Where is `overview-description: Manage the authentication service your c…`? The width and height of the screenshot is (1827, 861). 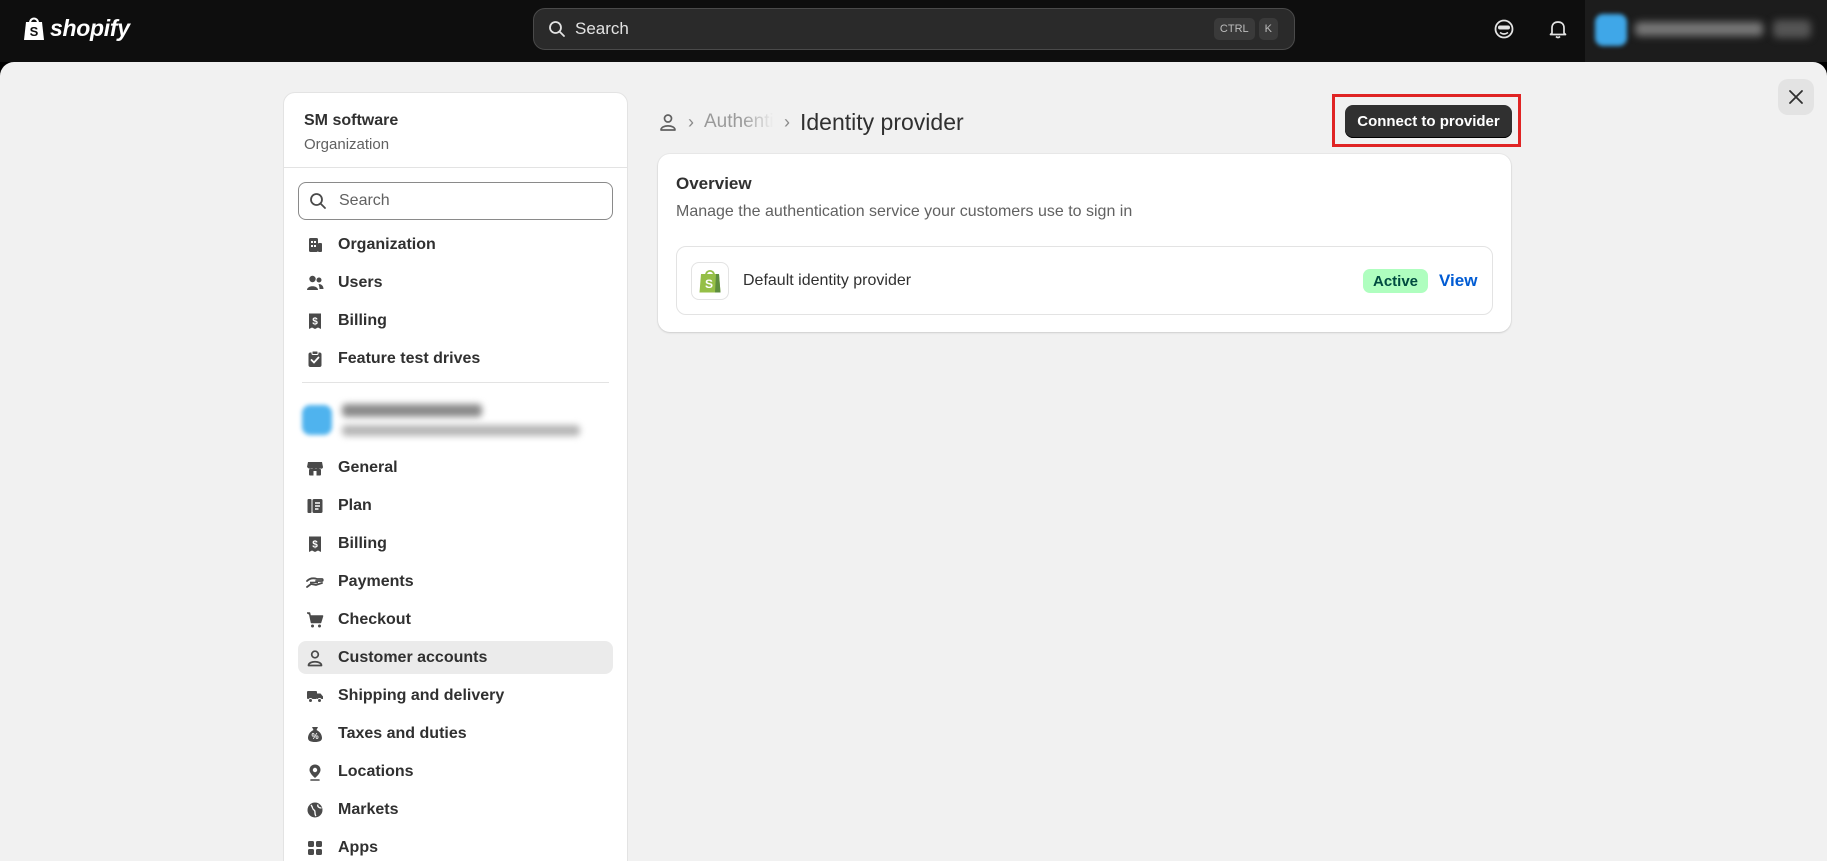 overview-description: Manage the authentication service your c… is located at coordinates (904, 211).